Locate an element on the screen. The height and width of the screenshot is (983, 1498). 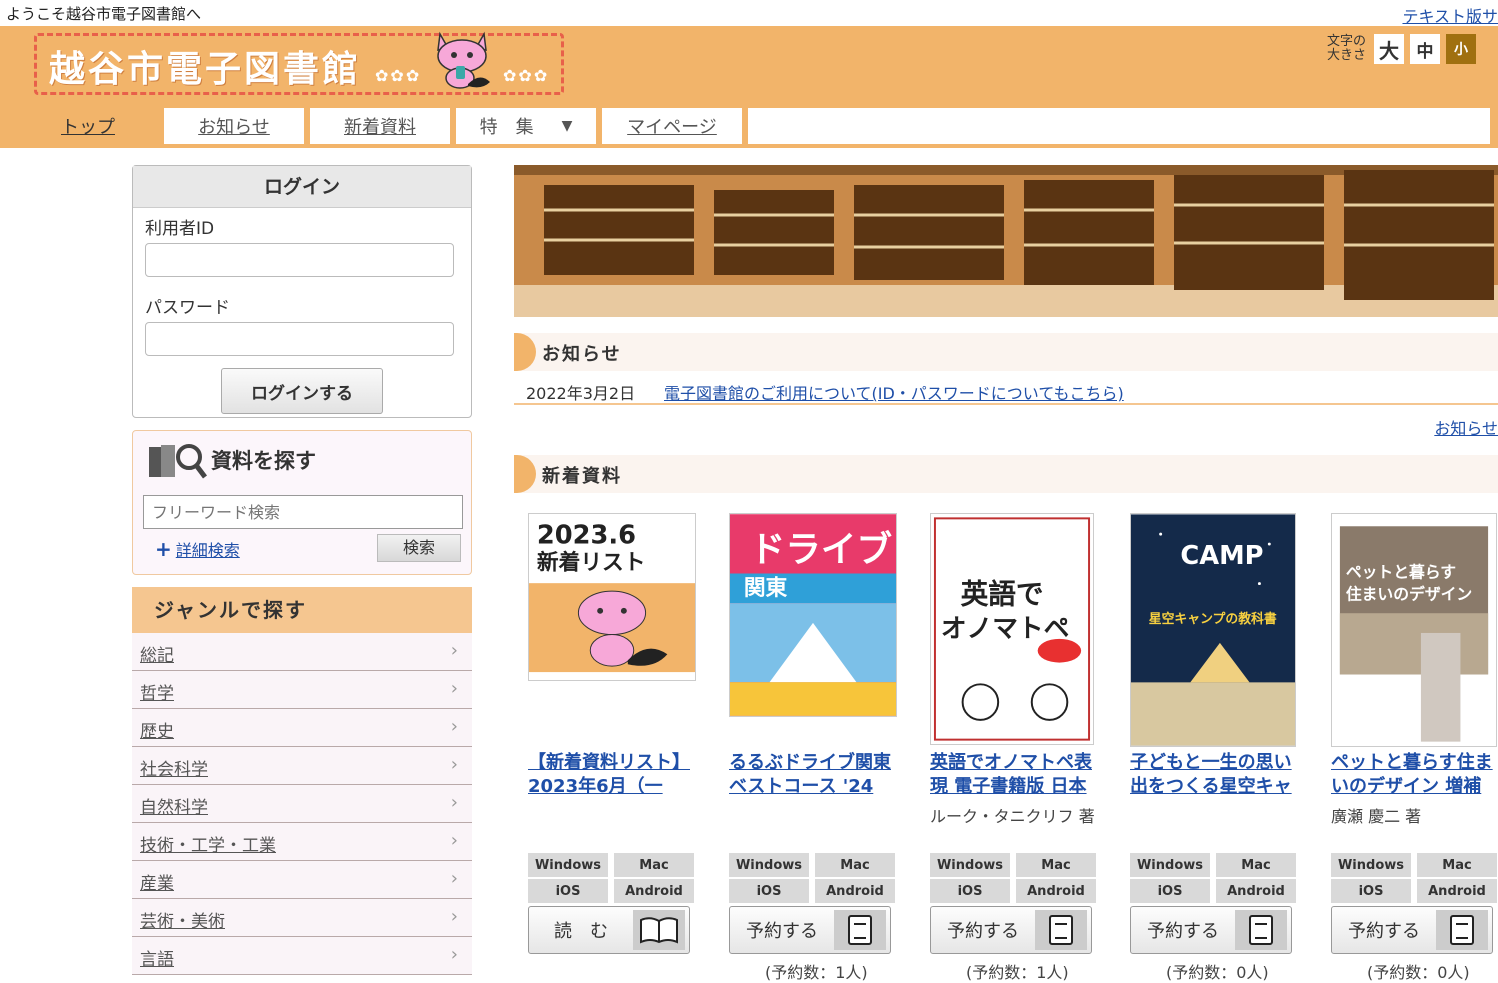
genre-item: 言語 › is located at coordinates (302, 956).